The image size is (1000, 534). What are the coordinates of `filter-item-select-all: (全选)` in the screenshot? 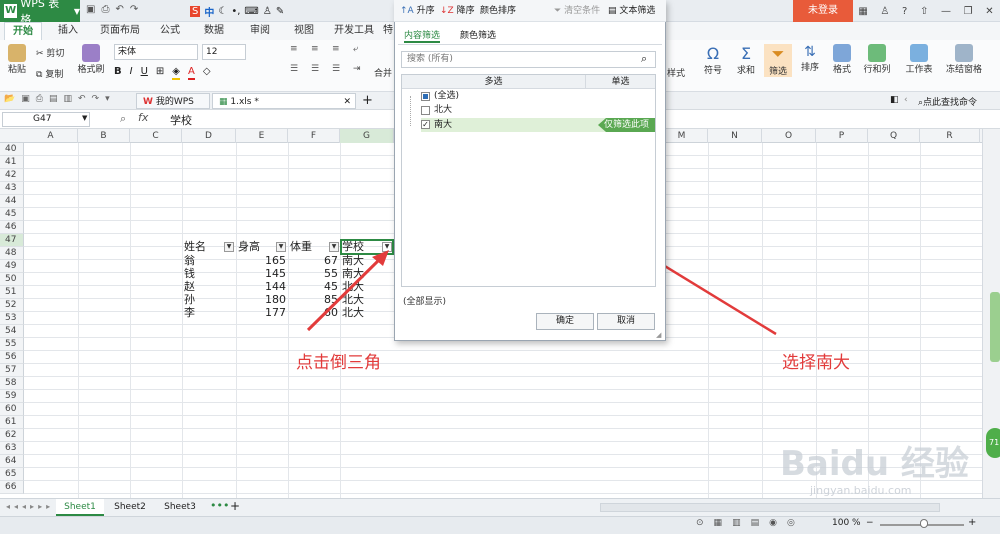 It's located at (446, 96).